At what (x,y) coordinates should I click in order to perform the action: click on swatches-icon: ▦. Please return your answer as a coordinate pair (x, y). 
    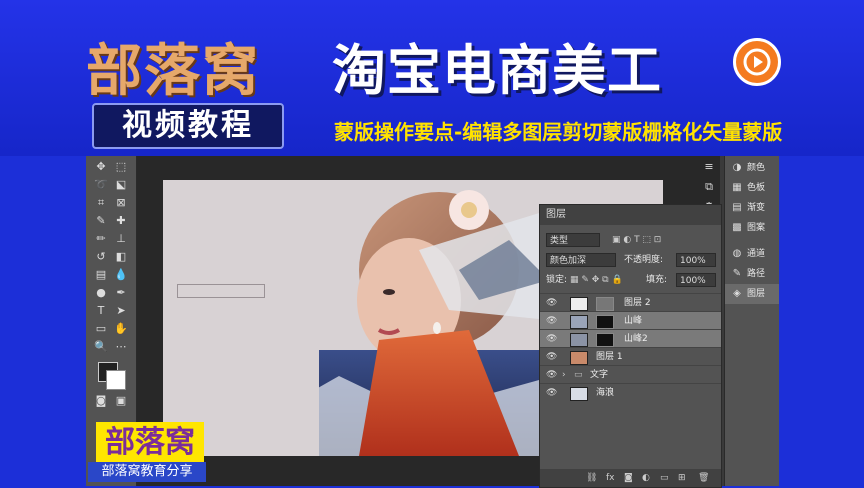
    Looking at the image, I should click on (737, 187).